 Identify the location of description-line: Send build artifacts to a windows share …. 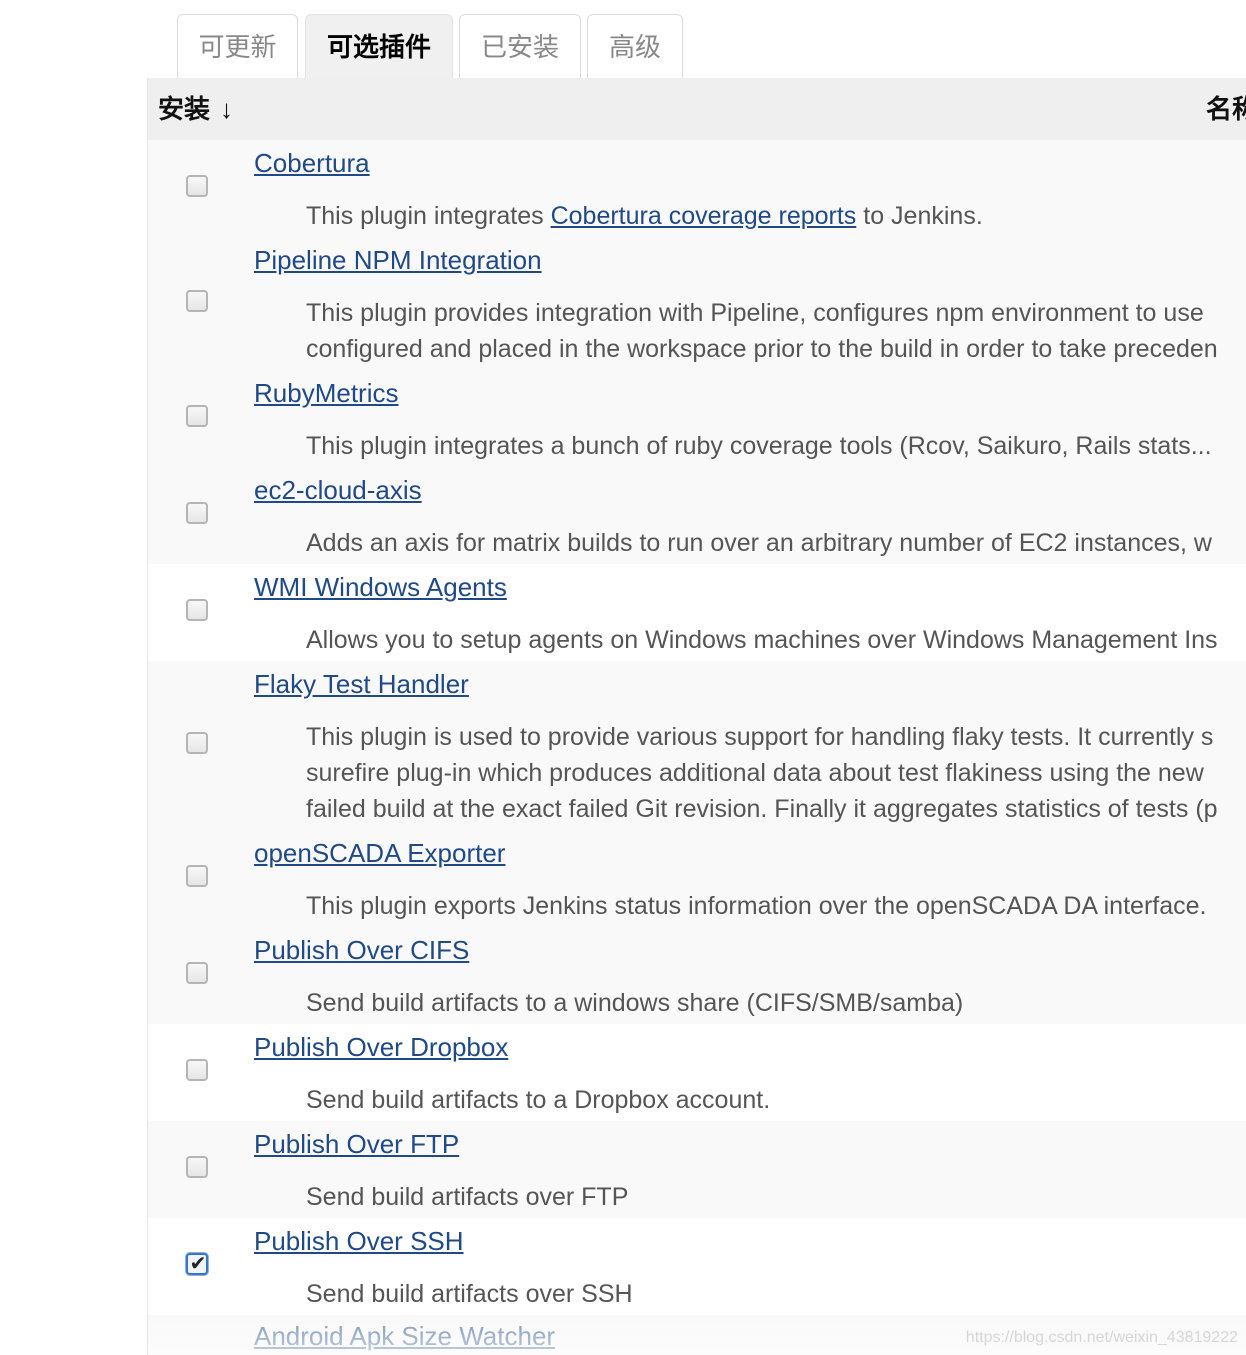
(635, 1003).